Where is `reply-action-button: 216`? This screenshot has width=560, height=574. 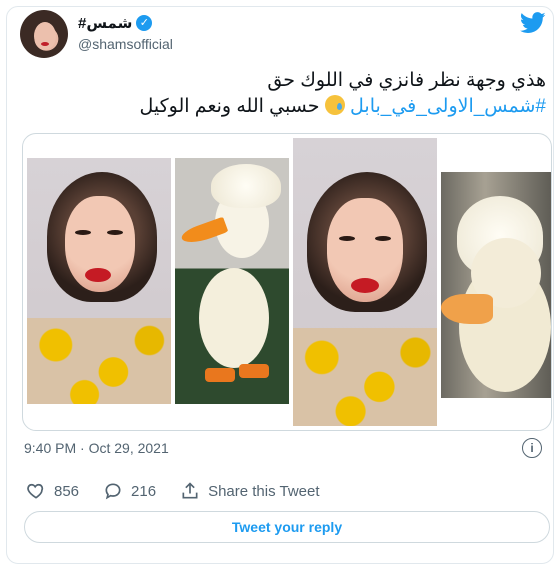
reply-action-button: 216 is located at coordinates (129, 491).